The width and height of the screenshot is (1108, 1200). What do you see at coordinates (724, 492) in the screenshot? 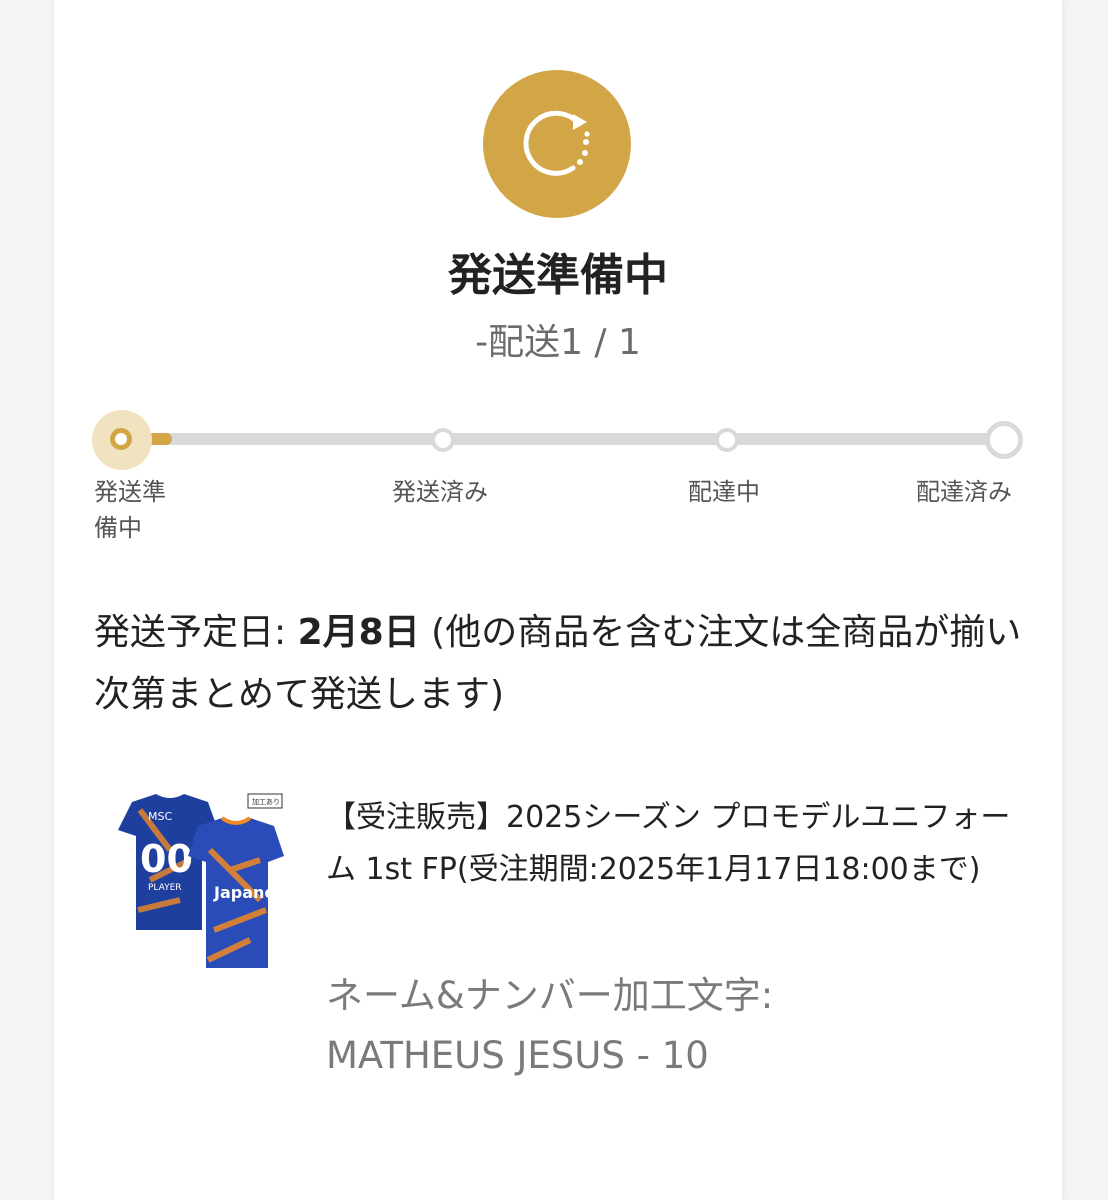
I see `step-label-in-transit: 配達中` at bounding box center [724, 492].